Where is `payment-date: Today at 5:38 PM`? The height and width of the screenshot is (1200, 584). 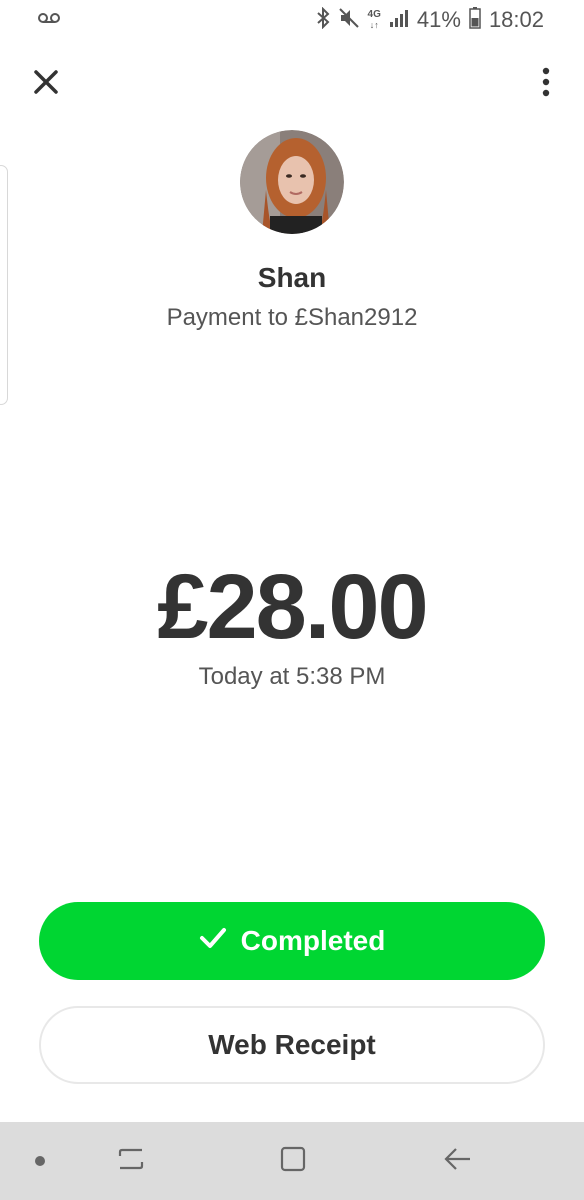
payment-date: Today at 5:38 PM is located at coordinates (292, 676).